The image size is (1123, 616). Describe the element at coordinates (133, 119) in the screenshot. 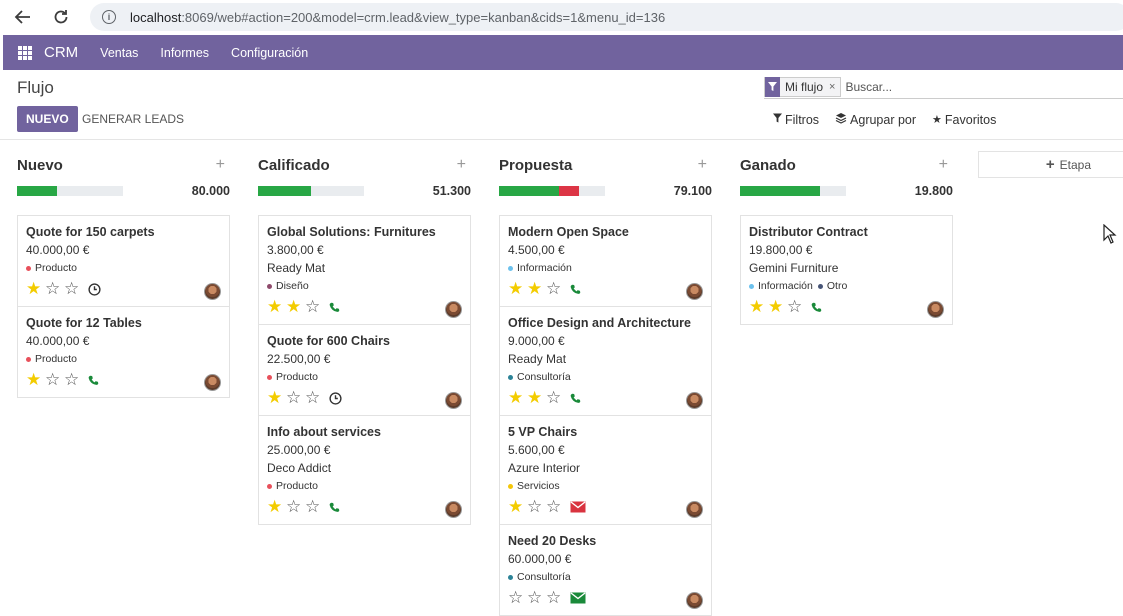

I see `generate-leads-button: GENERAR LEADS` at that location.